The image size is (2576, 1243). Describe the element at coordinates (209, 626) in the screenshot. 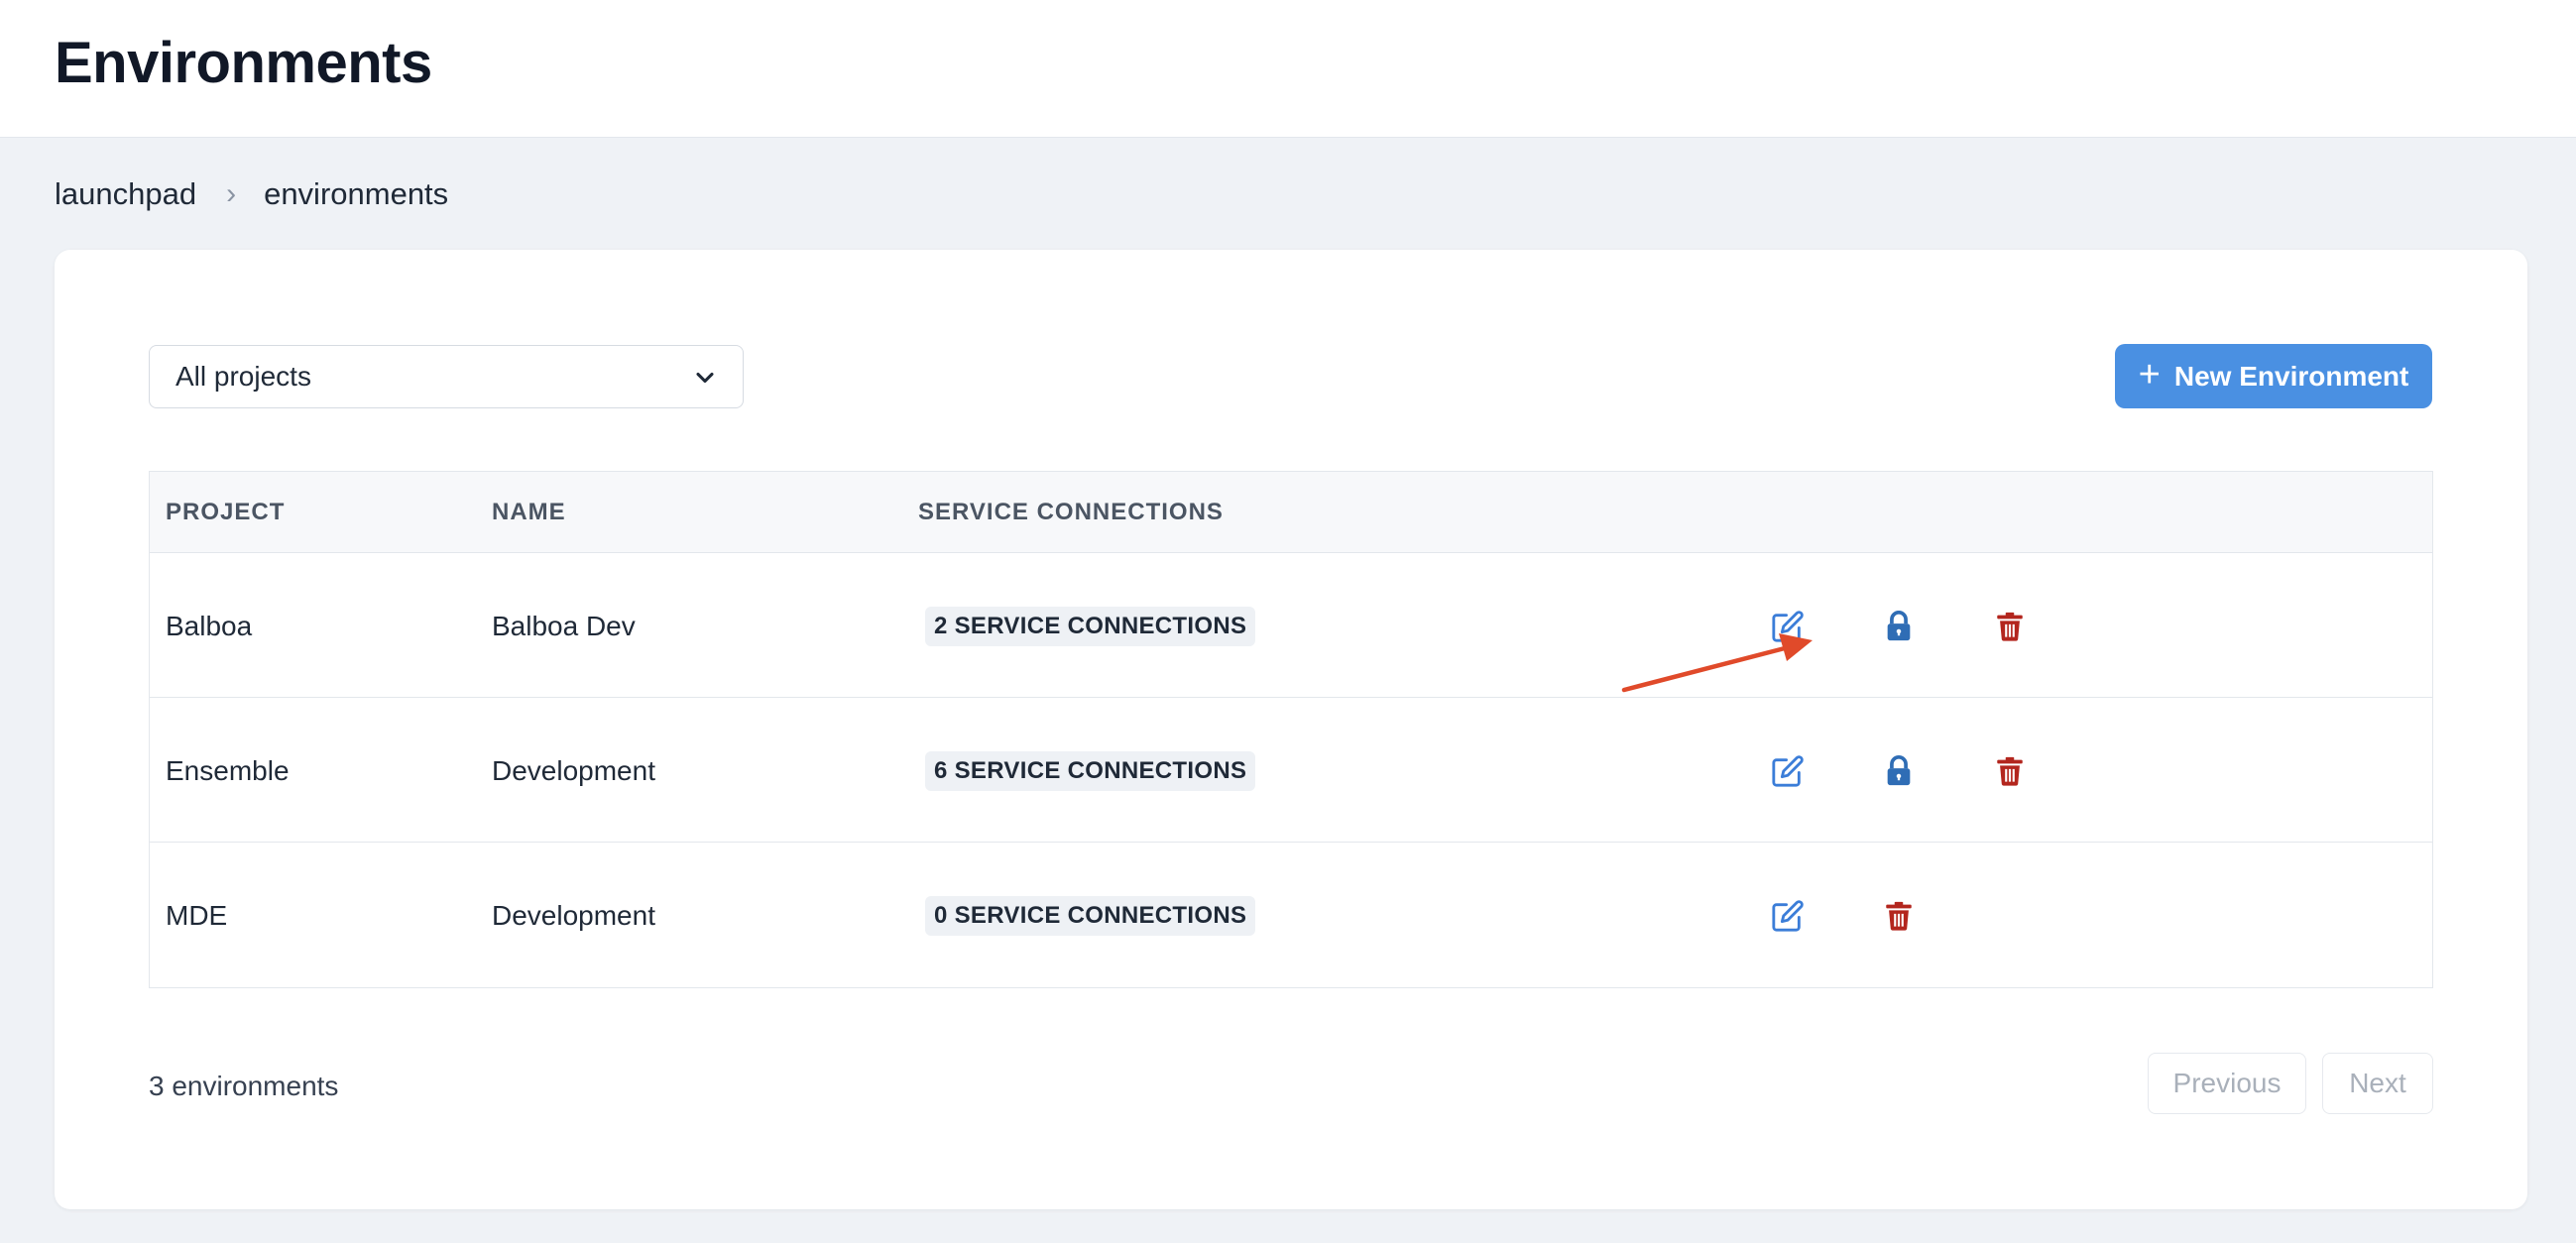

I see `cell-project: Balboa` at that location.